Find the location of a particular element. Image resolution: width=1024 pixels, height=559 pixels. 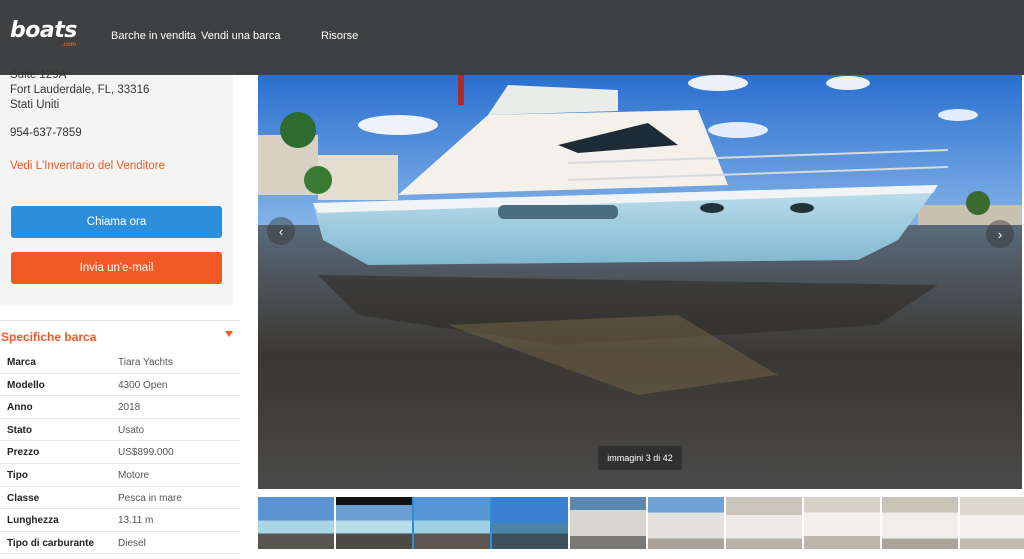

spec-value: Motore is located at coordinates (134, 475).